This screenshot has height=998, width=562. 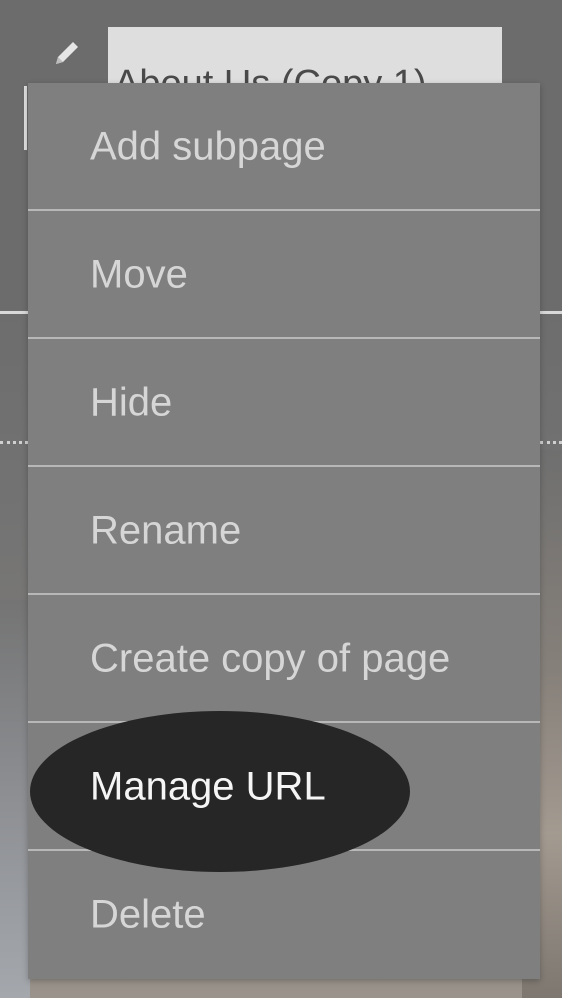 What do you see at coordinates (25, 118) in the screenshot?
I see `focus-indicator` at bounding box center [25, 118].